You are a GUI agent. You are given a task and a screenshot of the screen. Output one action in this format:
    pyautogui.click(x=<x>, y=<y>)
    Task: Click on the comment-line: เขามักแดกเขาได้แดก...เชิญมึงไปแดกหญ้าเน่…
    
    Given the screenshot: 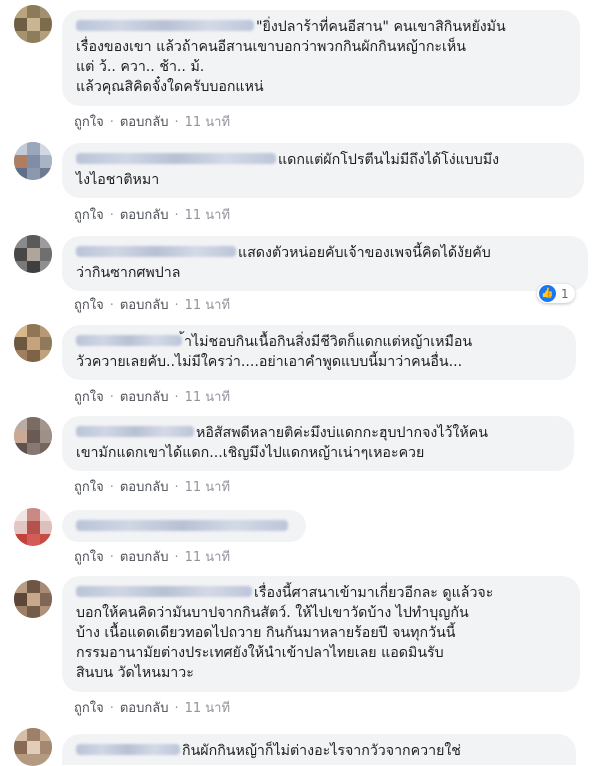 What is the action you would take?
    pyautogui.click(x=250, y=453)
    